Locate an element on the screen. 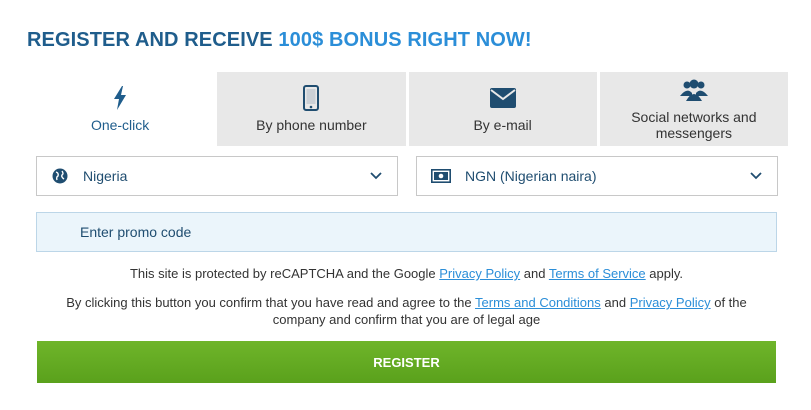 This screenshot has height=410, width=811. currency-value: NGN (Nigerian naira) is located at coordinates (531, 176).